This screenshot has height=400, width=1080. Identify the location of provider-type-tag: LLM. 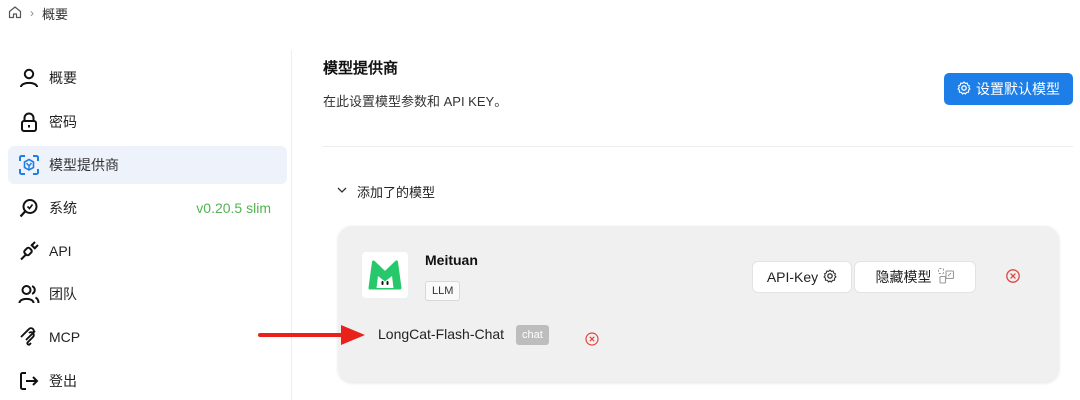
(443, 291).